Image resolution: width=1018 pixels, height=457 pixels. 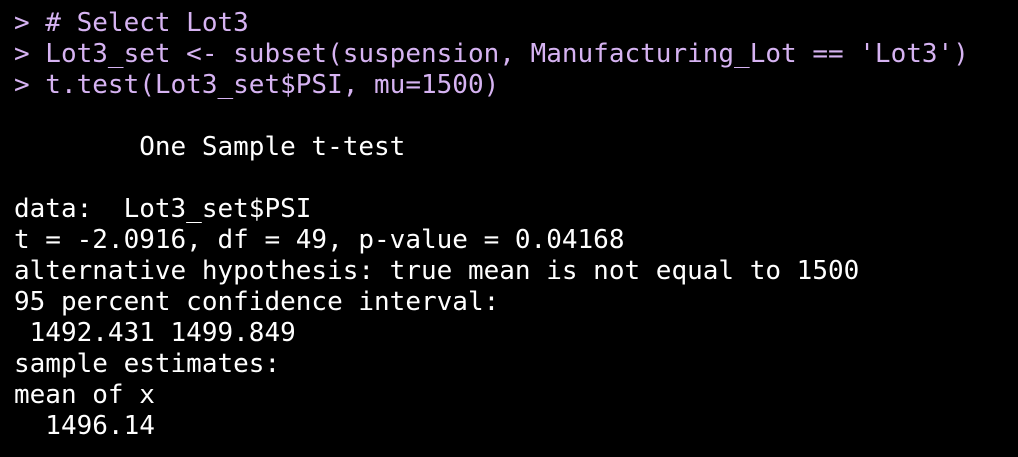 I want to click on test-statistics-line: t = -2.0916, df = 49, p-value = 0.04168, so click(x=319, y=240).